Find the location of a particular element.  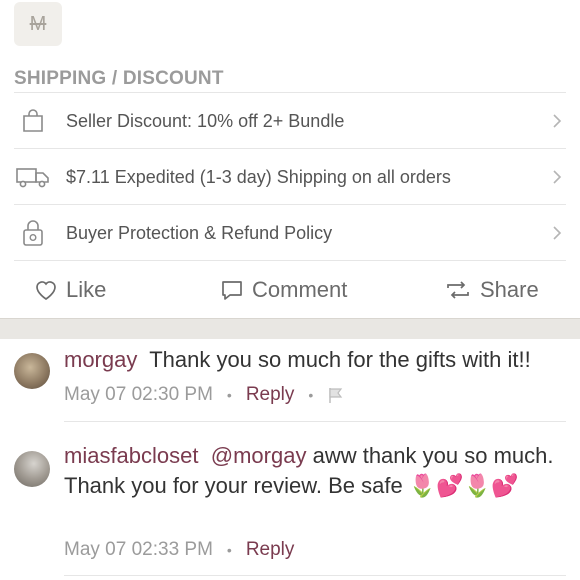

comment-mention: @morgay is located at coordinates (259, 455).